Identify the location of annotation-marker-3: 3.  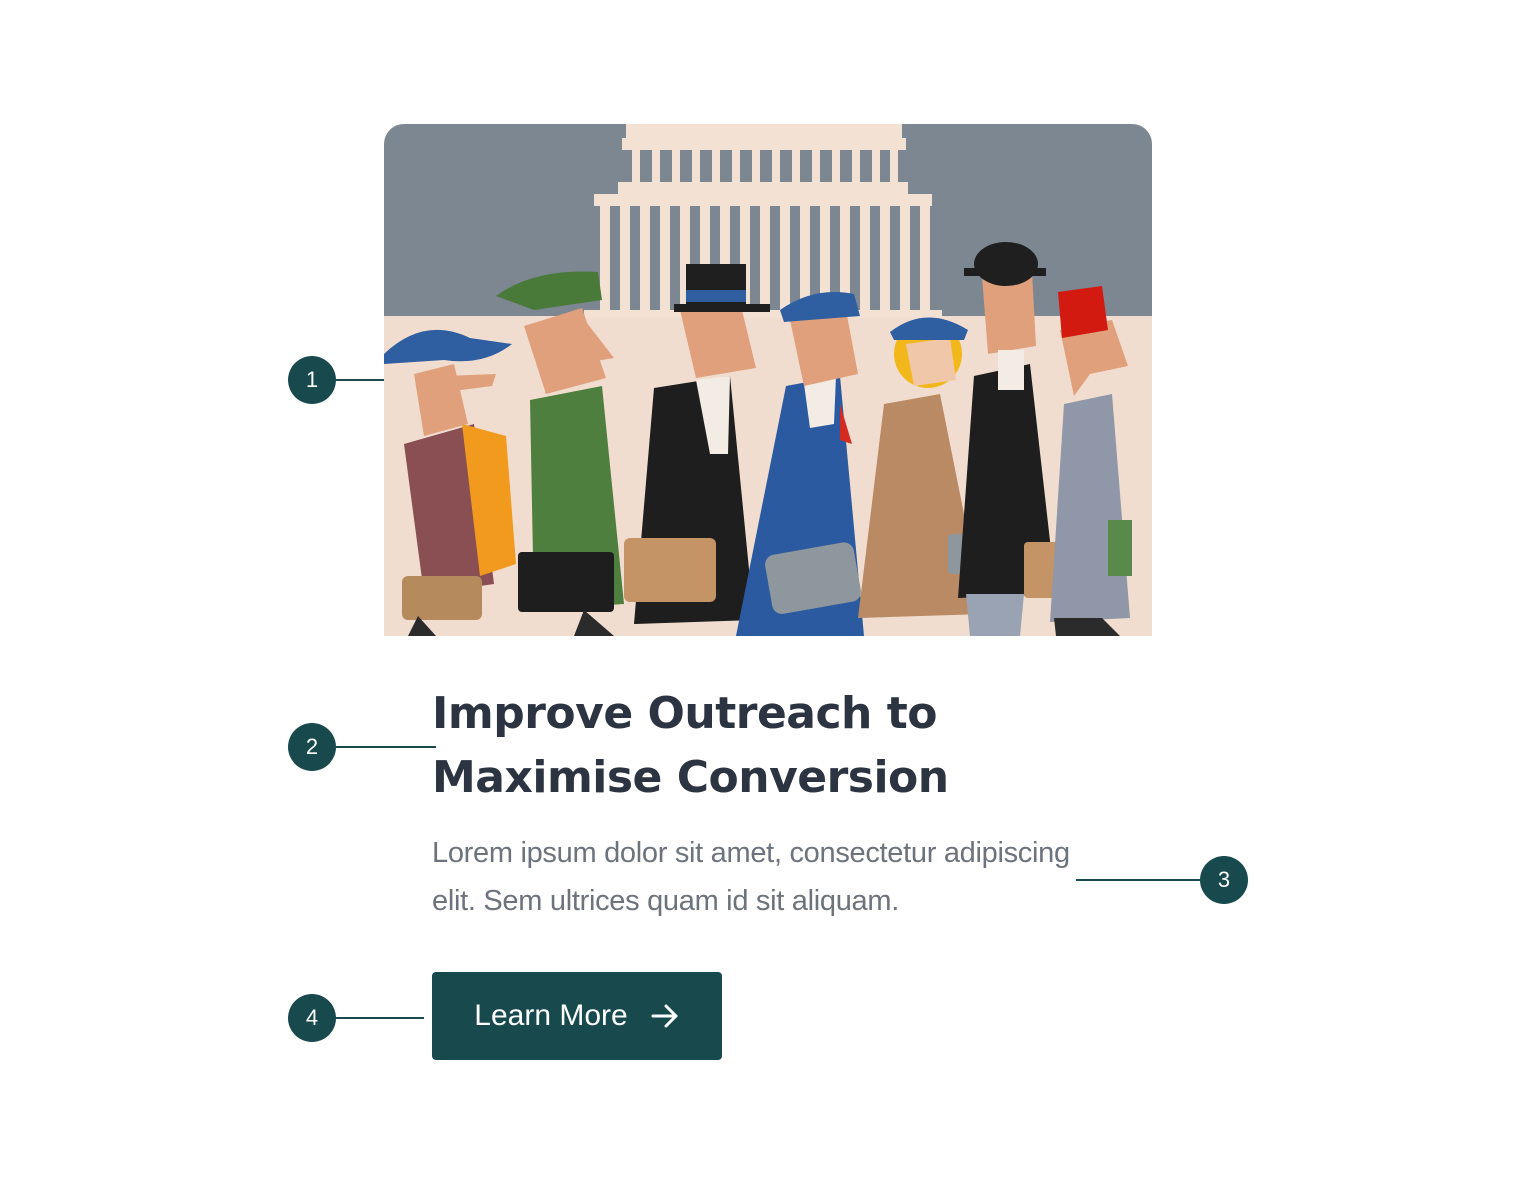
(1224, 880).